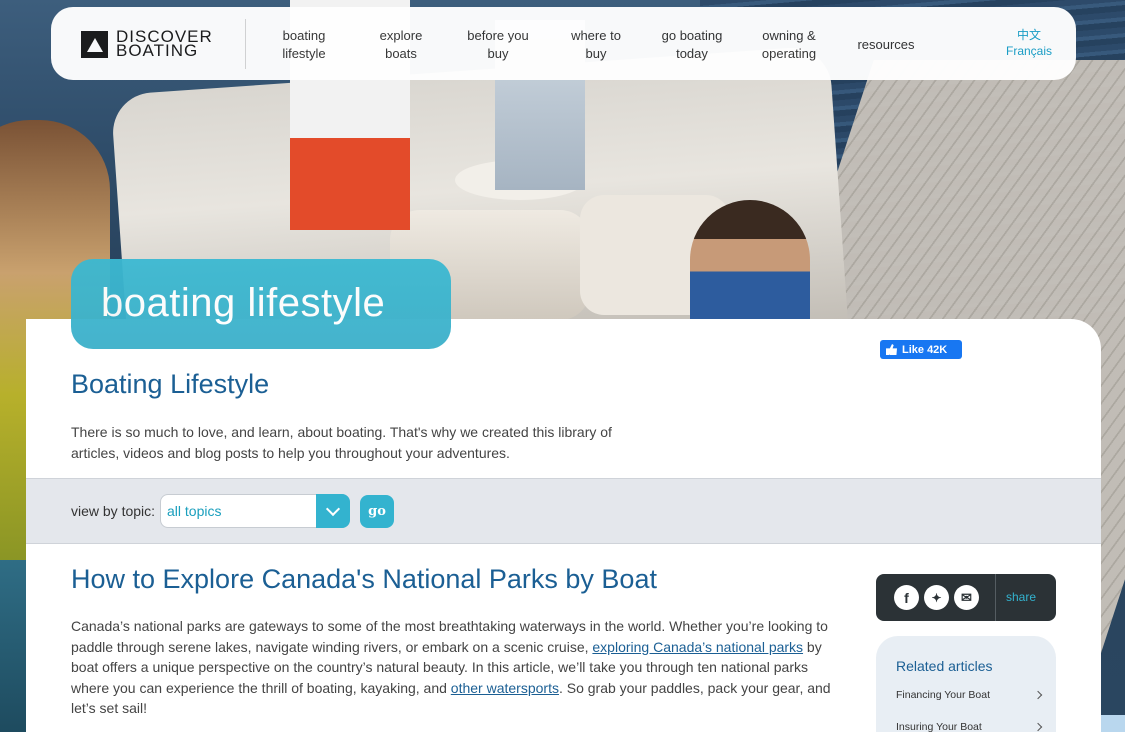 The image size is (1125, 732). I want to click on related-articles-heading: Related articles, so click(944, 666).